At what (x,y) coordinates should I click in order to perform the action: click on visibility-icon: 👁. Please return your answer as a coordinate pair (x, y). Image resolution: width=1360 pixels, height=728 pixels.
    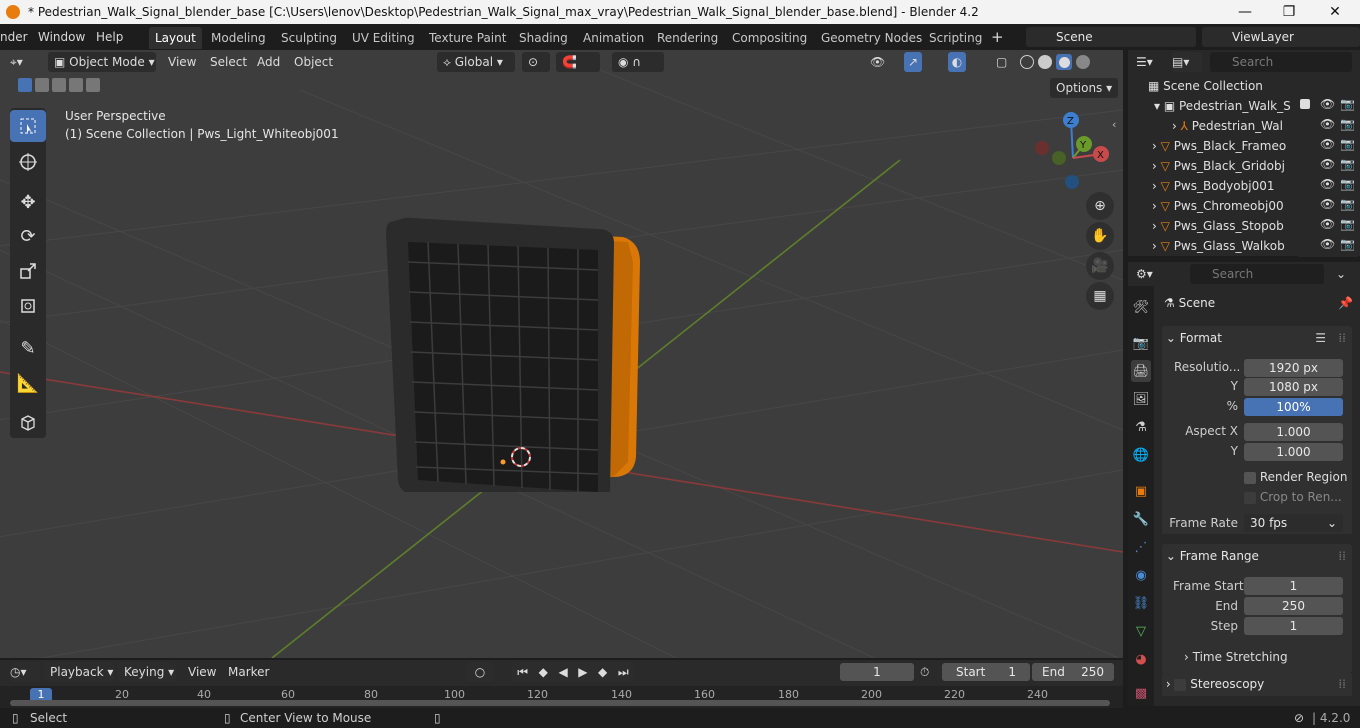
    Looking at the image, I should click on (882, 62).